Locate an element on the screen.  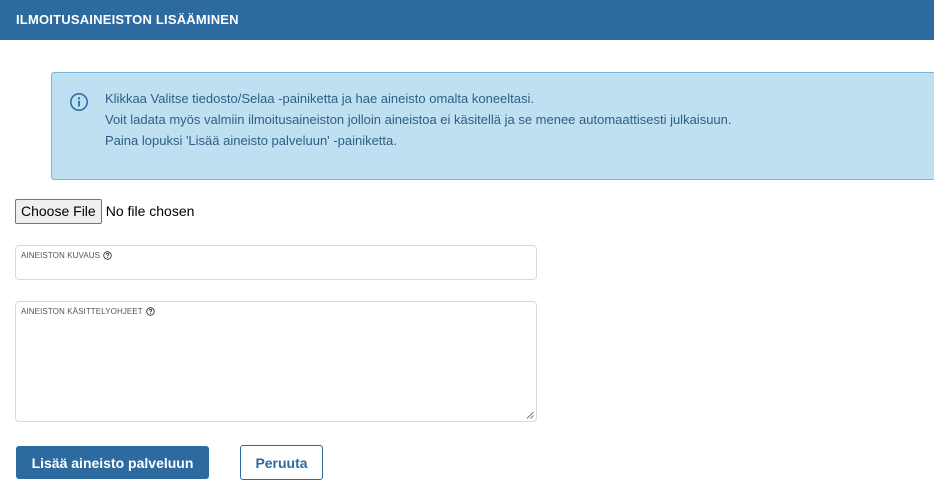
description-input is located at coordinates (276, 270).